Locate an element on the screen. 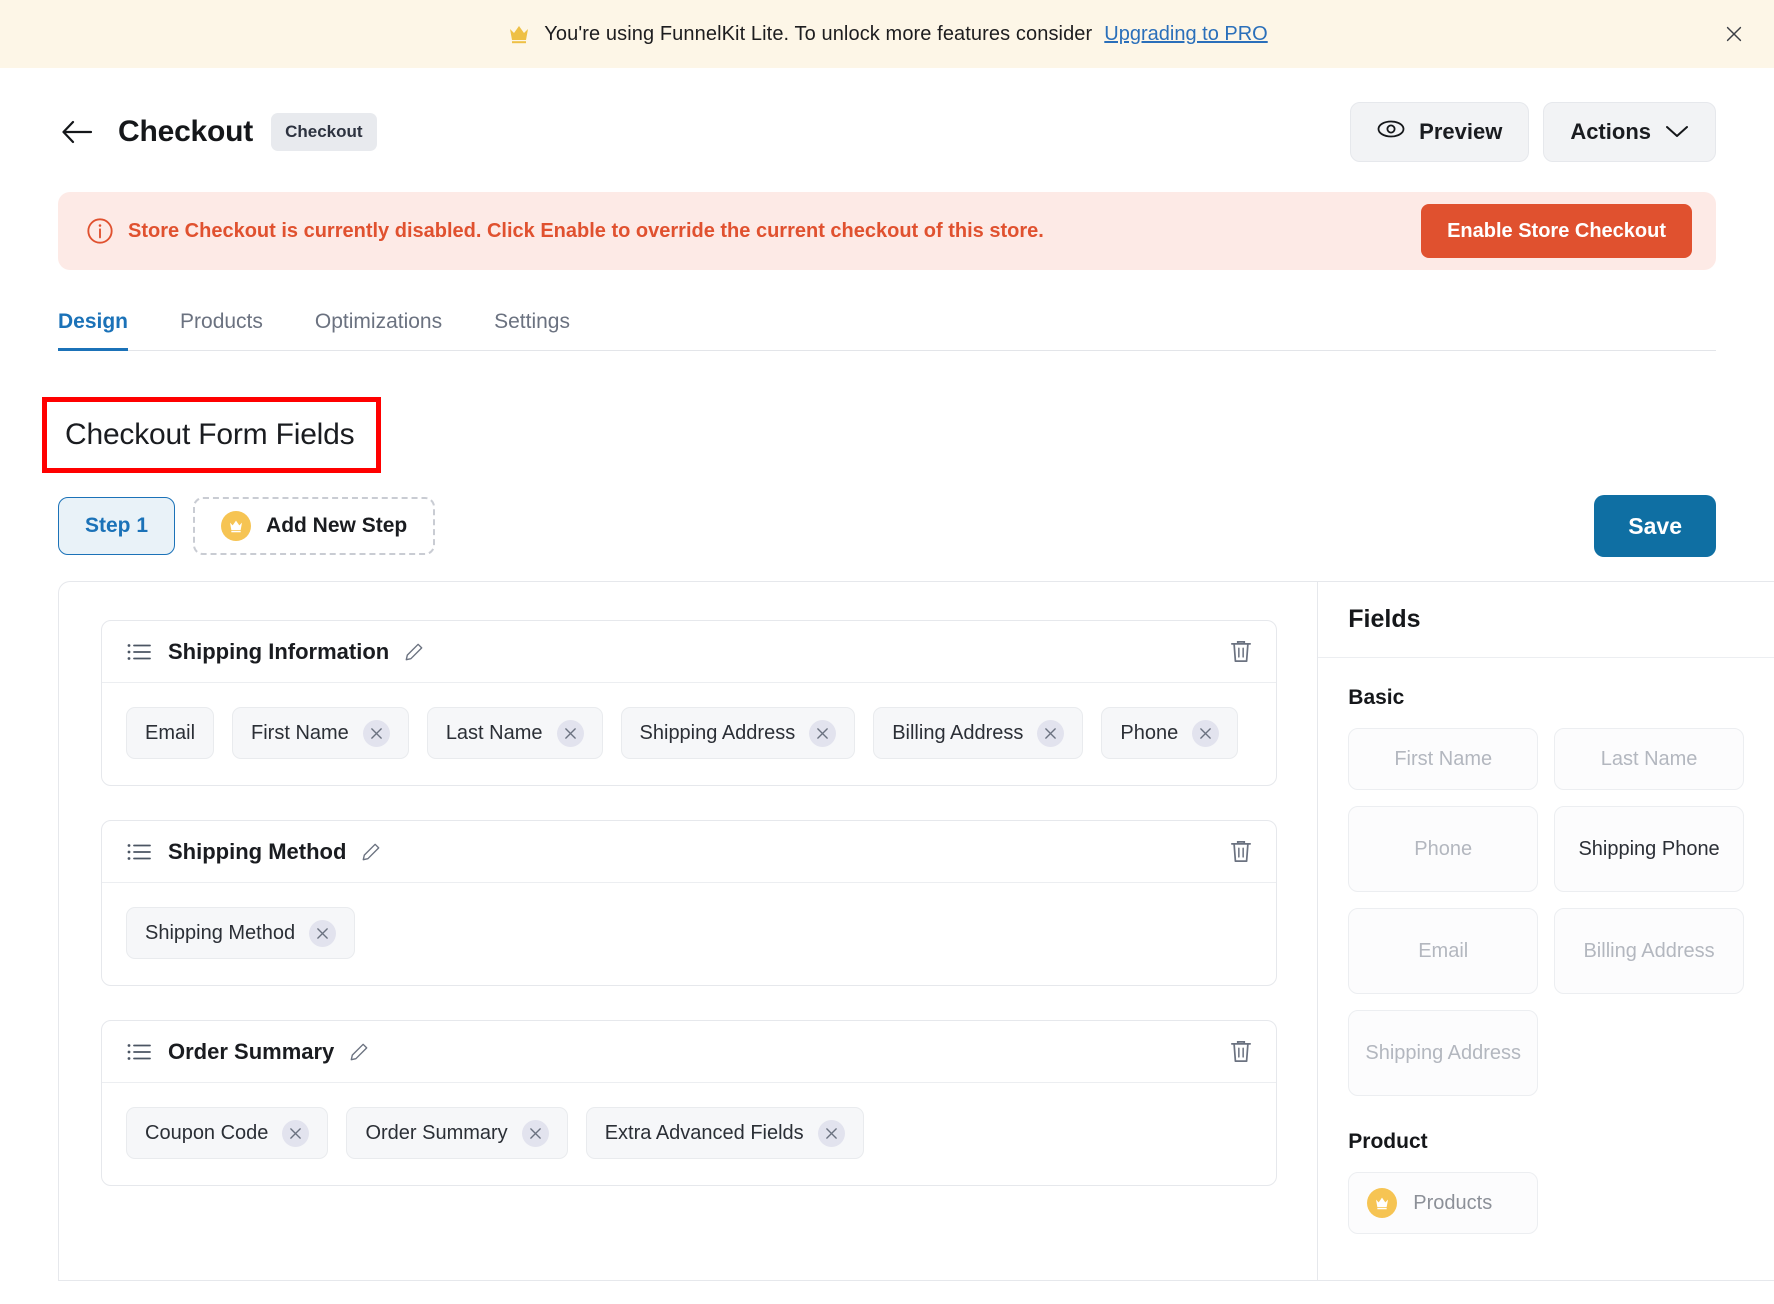 The image size is (1774, 1304). chip-label: Billing Address is located at coordinates (958, 732).